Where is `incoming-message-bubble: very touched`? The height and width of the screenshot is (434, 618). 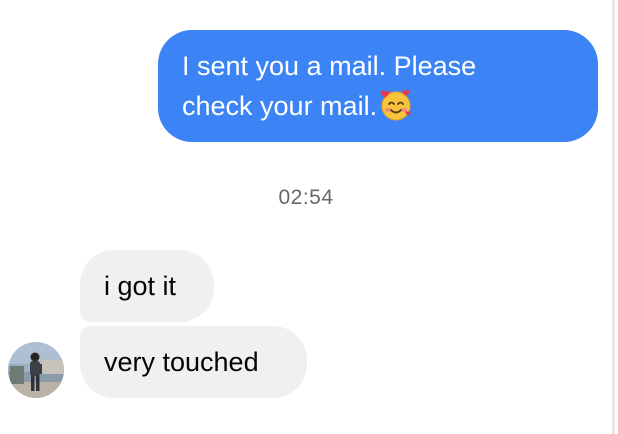
incoming-message-bubble: very touched is located at coordinates (193, 362).